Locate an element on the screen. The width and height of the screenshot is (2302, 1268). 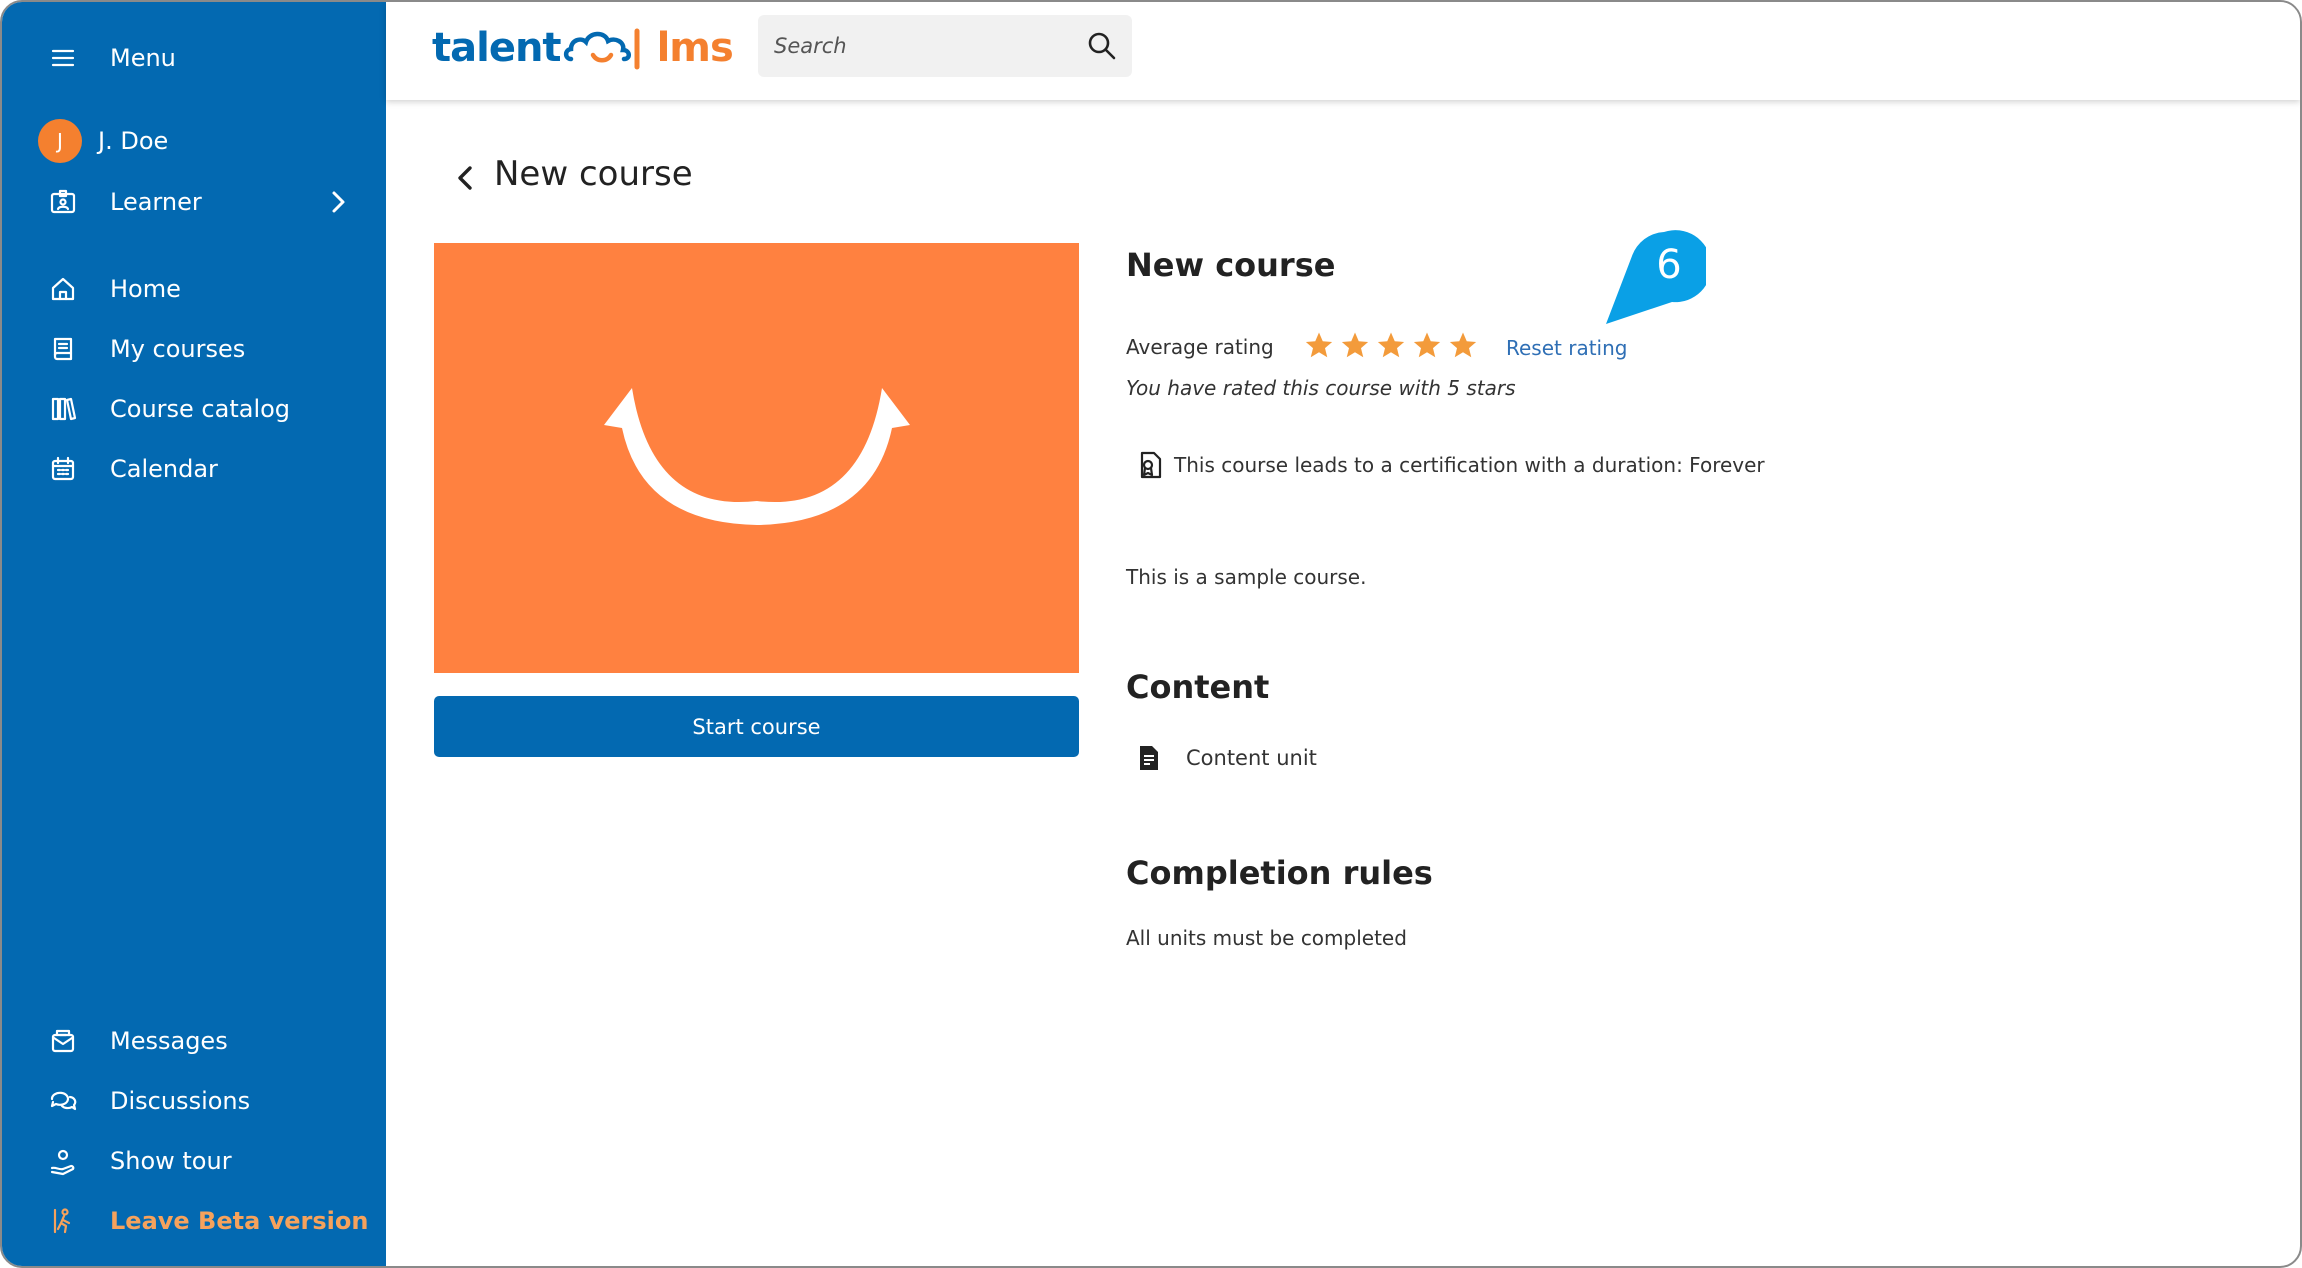
star-rating is located at coordinates (1394, 347).